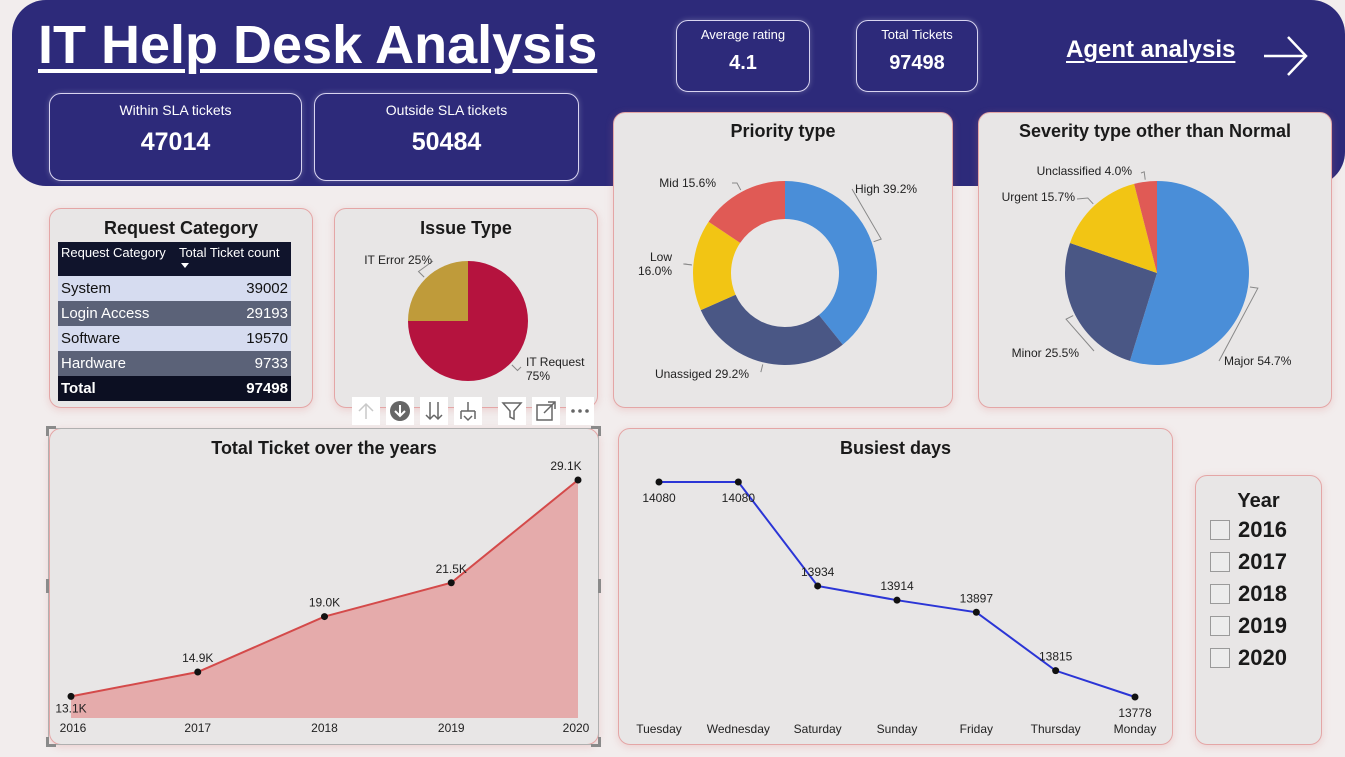 This screenshot has width=1345, height=757. What do you see at coordinates (197, 728) in the screenshot?
I see `x-tick-label: 2017` at bounding box center [197, 728].